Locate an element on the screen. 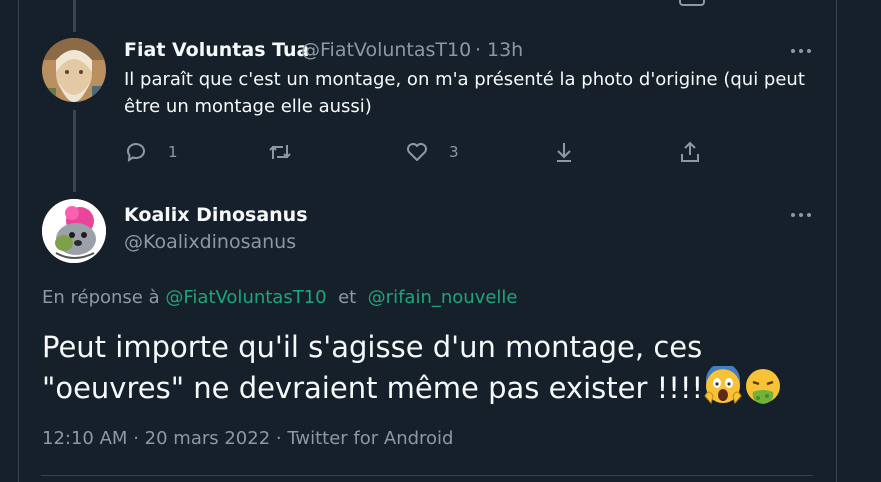 This screenshot has height=482, width=881. author-name: Fiat Voluntas Tua is located at coordinates (216, 50).